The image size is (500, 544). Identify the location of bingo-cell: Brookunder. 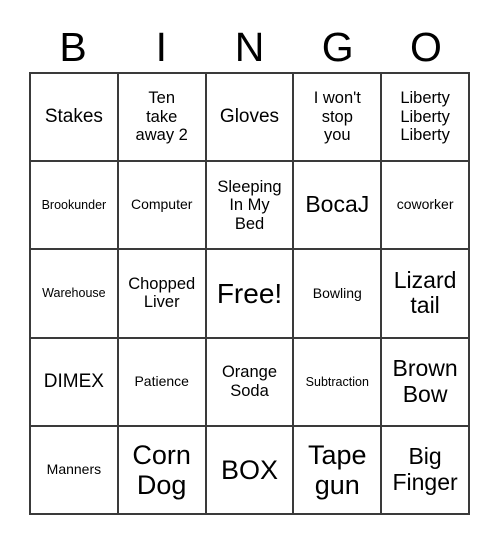
(75, 206).